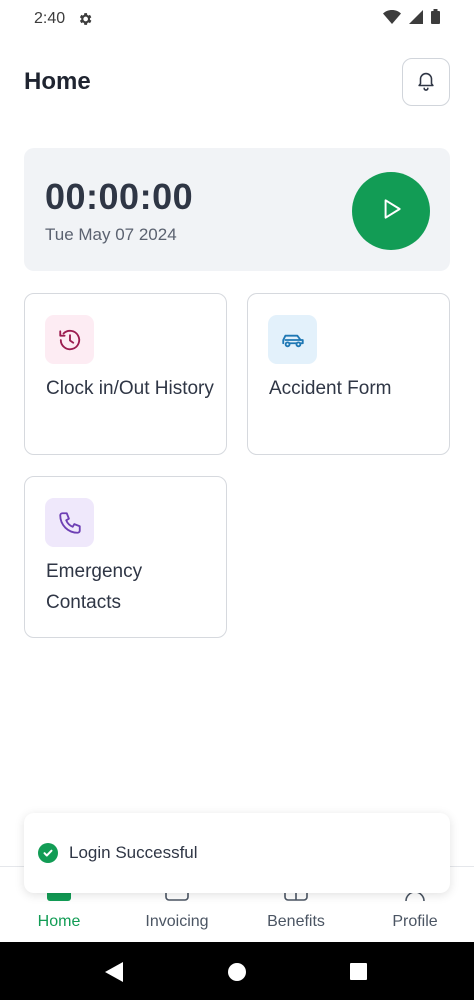 This screenshot has height=1000, width=474. What do you see at coordinates (348, 374) in the screenshot?
I see `tile-accident-form: Accident Form` at bounding box center [348, 374].